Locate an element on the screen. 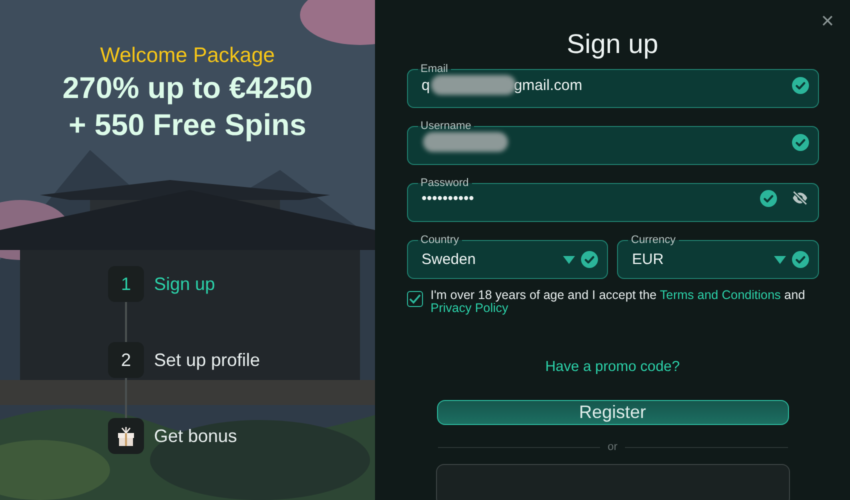  register-button: Register is located at coordinates (612, 412).